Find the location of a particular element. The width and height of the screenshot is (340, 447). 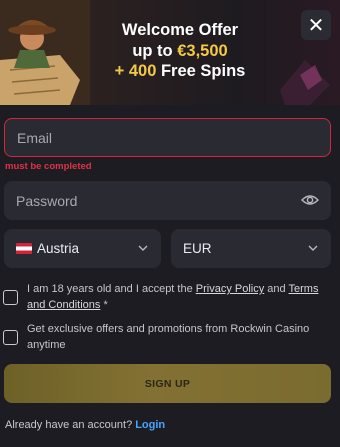

privacy-policy-link: Privacy Policy is located at coordinates (230, 289).